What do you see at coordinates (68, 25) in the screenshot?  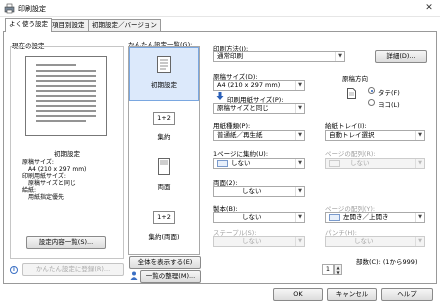 I see `tab-item-settings: 項目別設定` at bounding box center [68, 25].